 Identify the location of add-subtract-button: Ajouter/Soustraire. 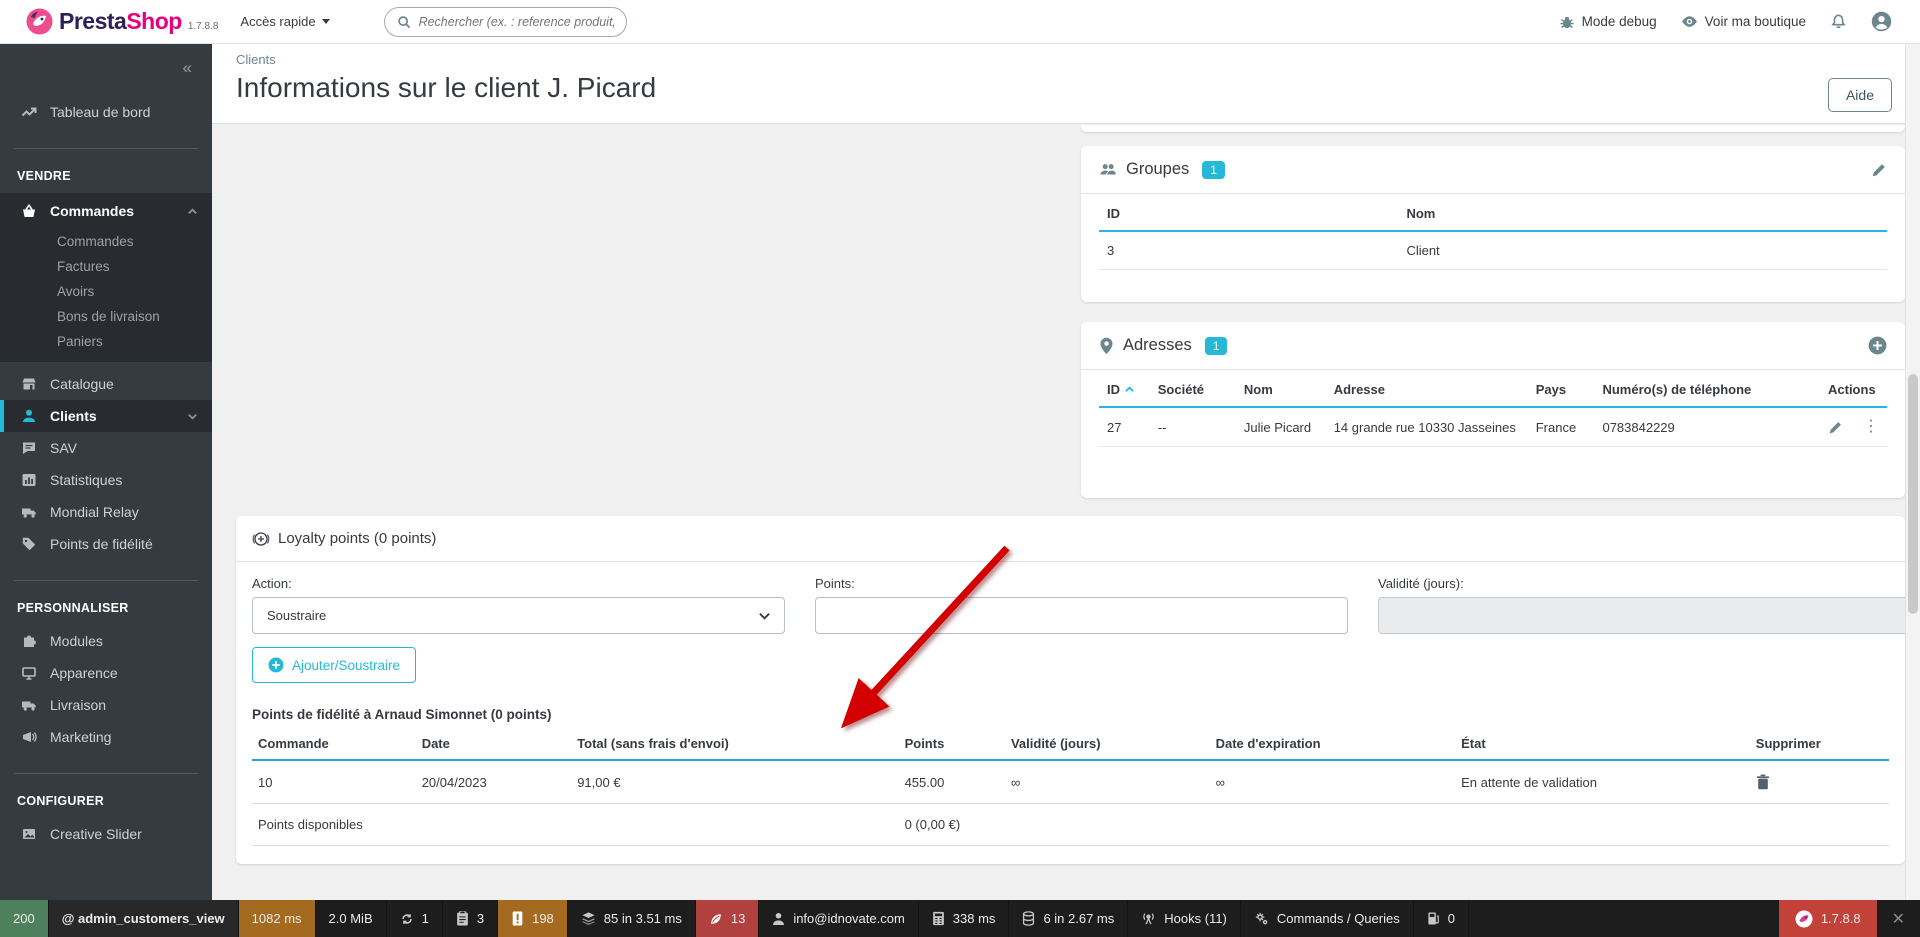
(334, 665).